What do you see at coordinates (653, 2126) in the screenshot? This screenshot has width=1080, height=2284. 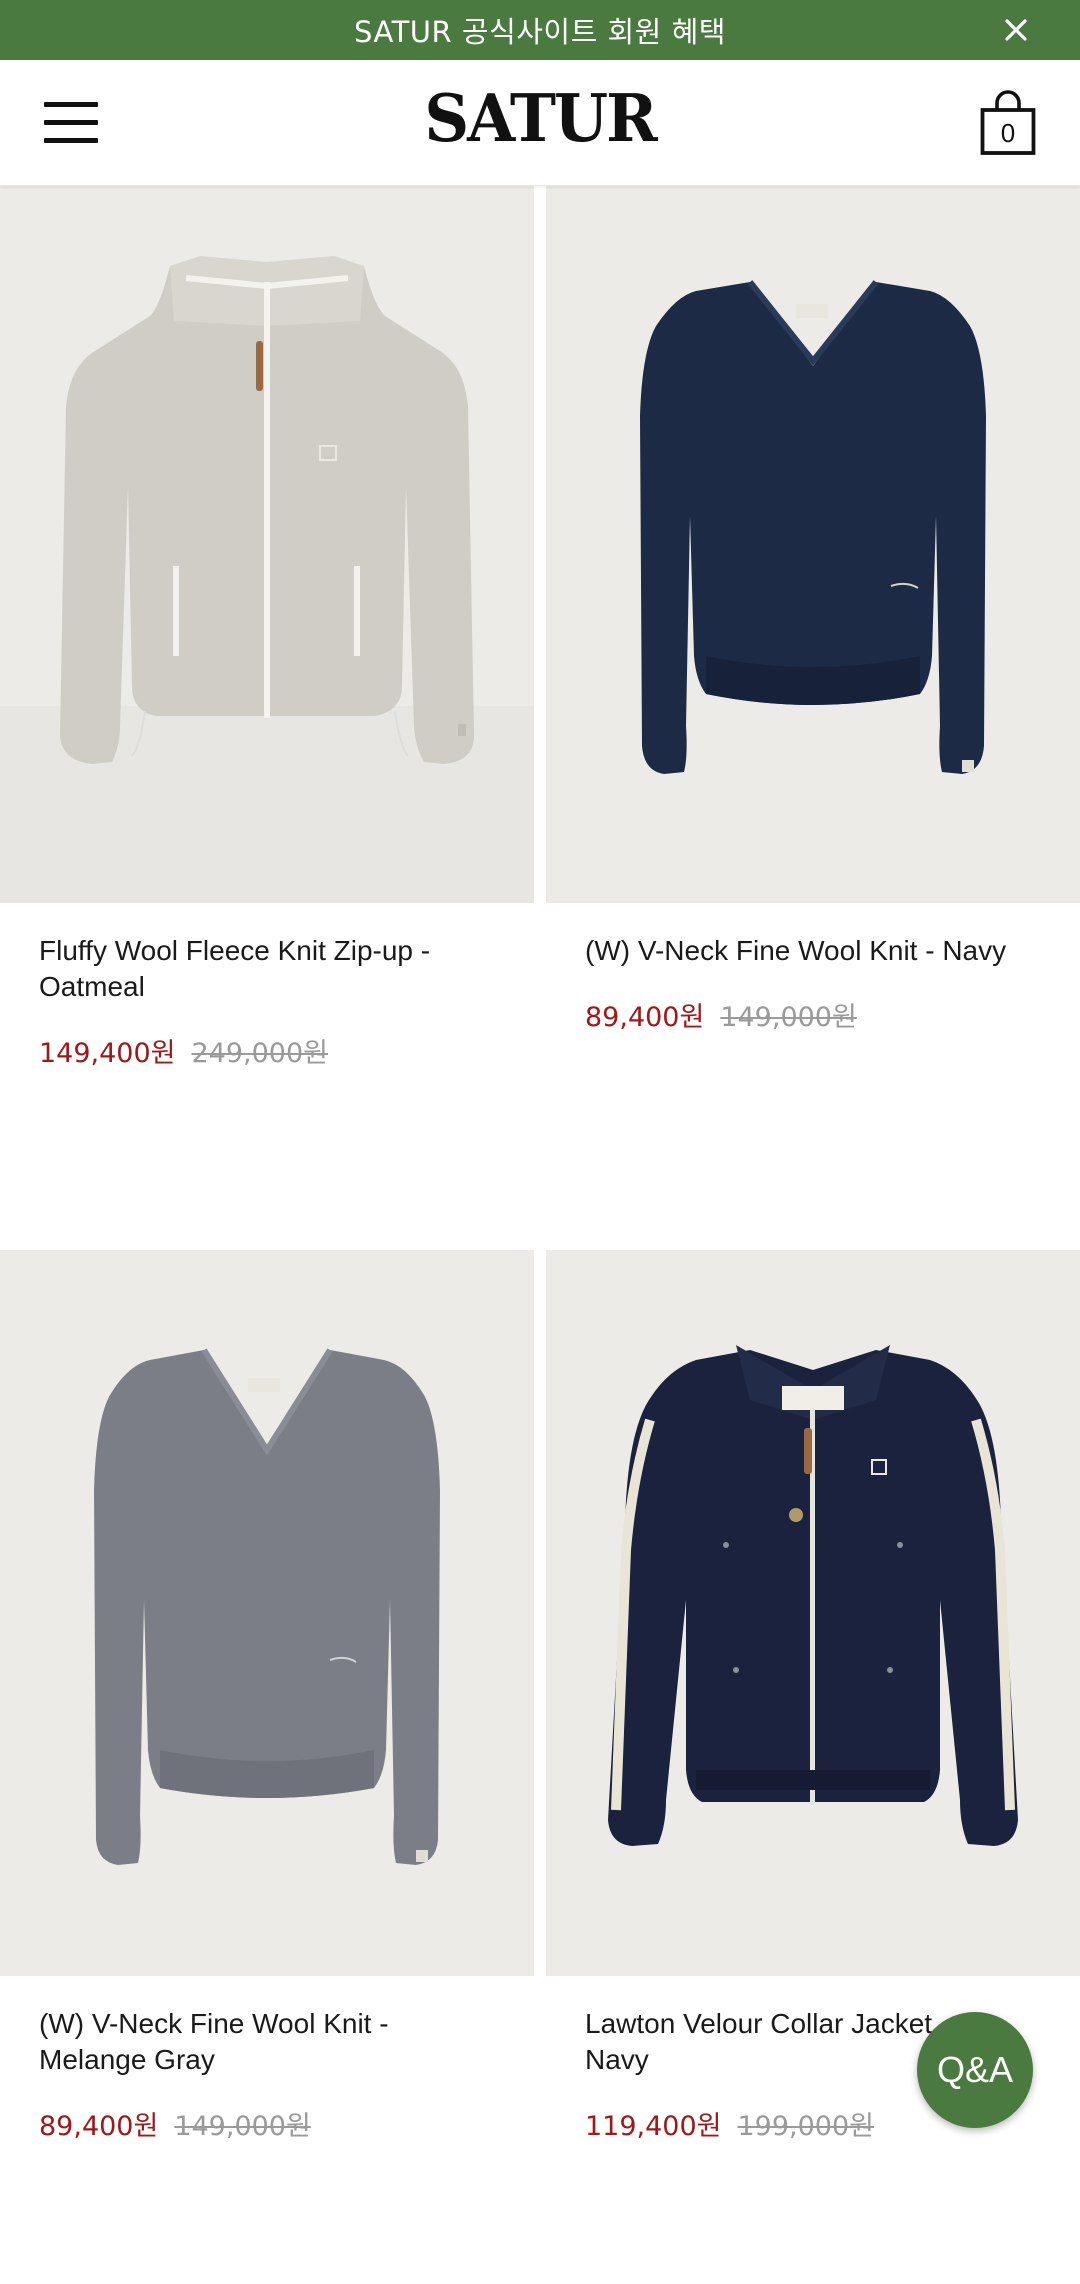 I see `sale-price: 119,400원` at bounding box center [653, 2126].